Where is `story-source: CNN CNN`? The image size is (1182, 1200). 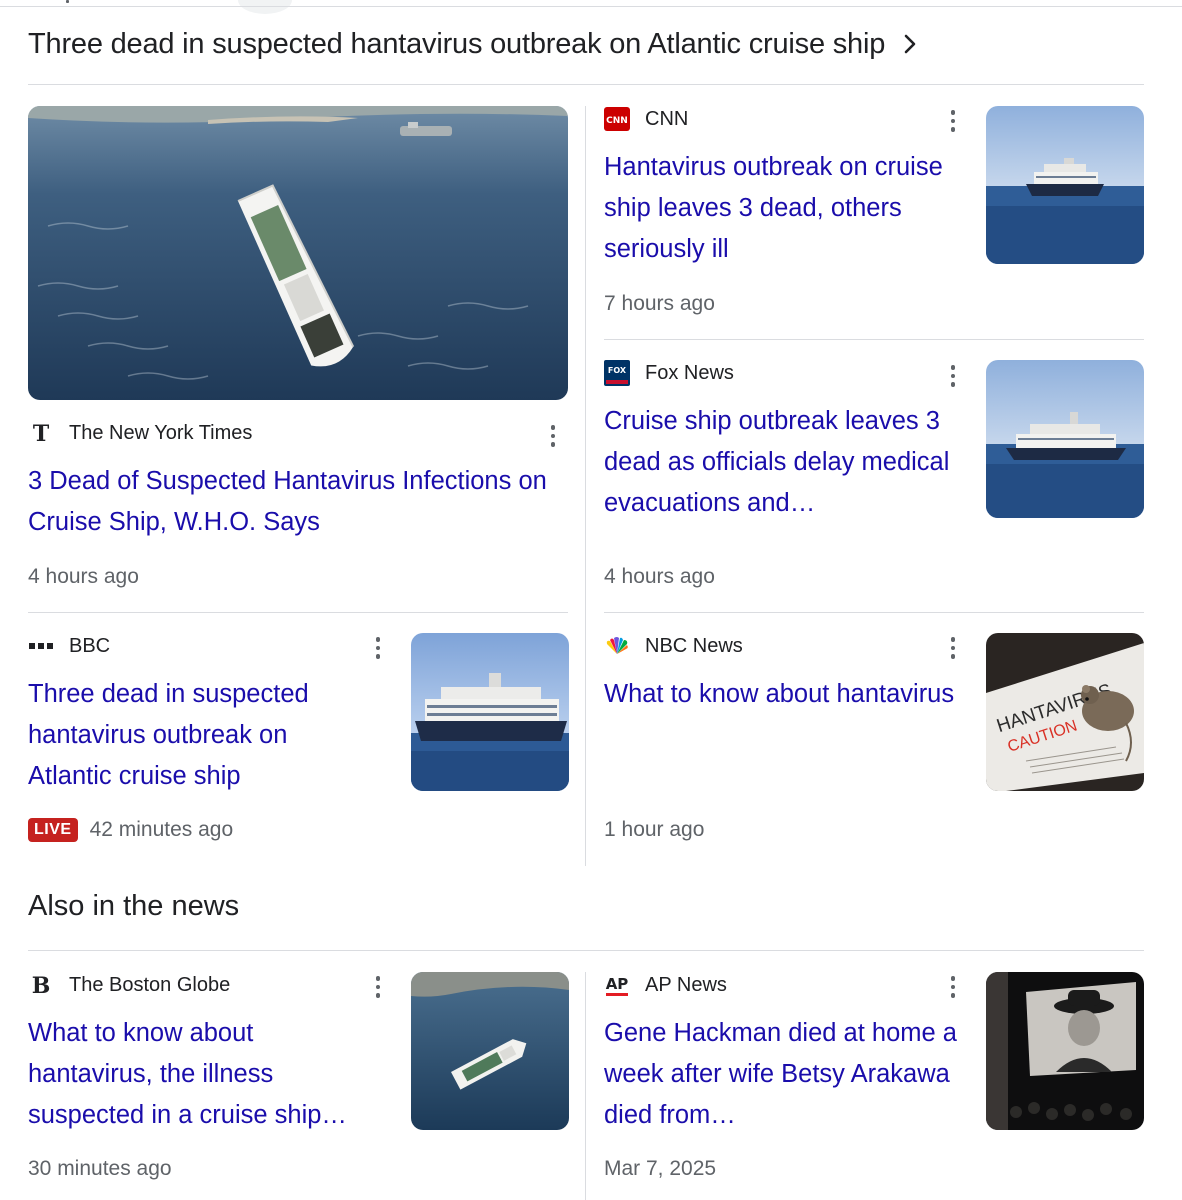
story-source: CNN CNN is located at coordinates (646, 119).